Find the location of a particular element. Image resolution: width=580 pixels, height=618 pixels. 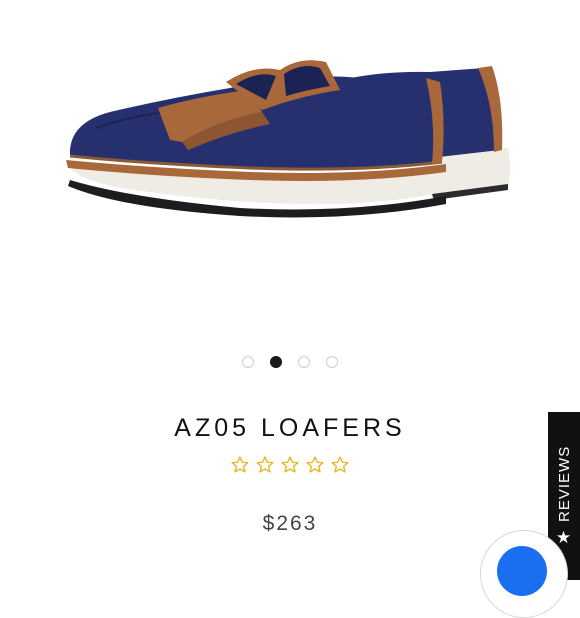

star-icon: ★ is located at coordinates (564, 538).